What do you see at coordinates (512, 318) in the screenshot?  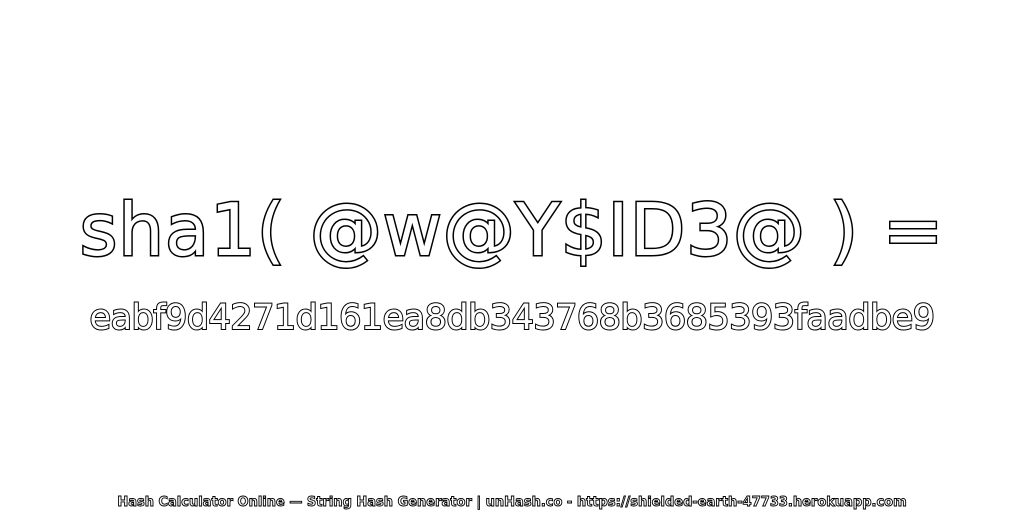 I see `hash-result-value: eabf9d4271d161ea8db343768b3685393faadbe9` at bounding box center [512, 318].